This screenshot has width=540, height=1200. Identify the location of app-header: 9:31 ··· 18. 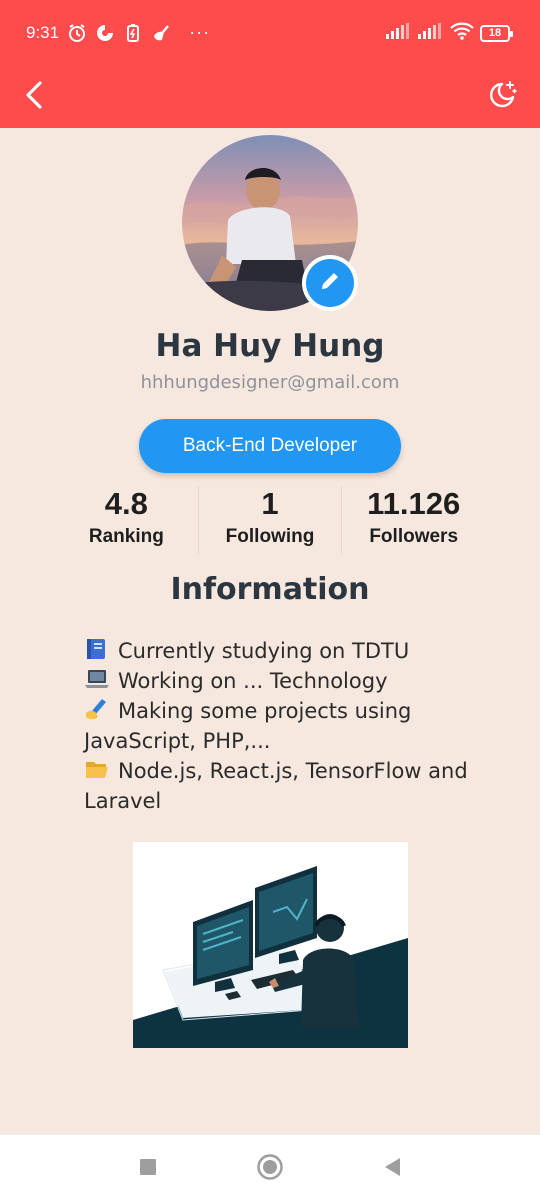
(270, 64).